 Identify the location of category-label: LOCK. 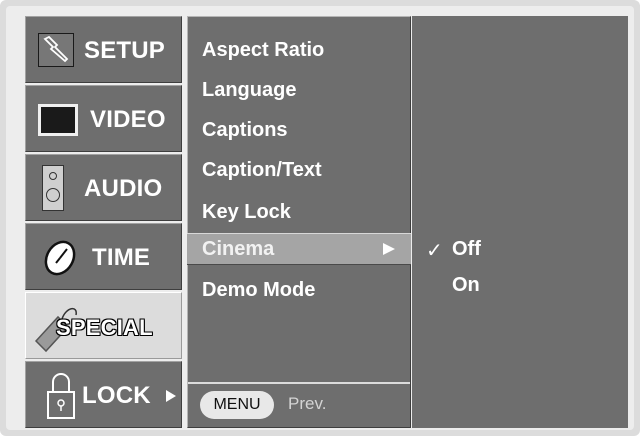
(116, 395).